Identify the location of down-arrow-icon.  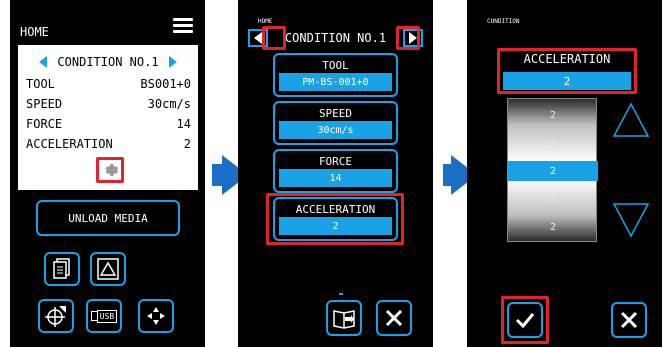
(631, 220).